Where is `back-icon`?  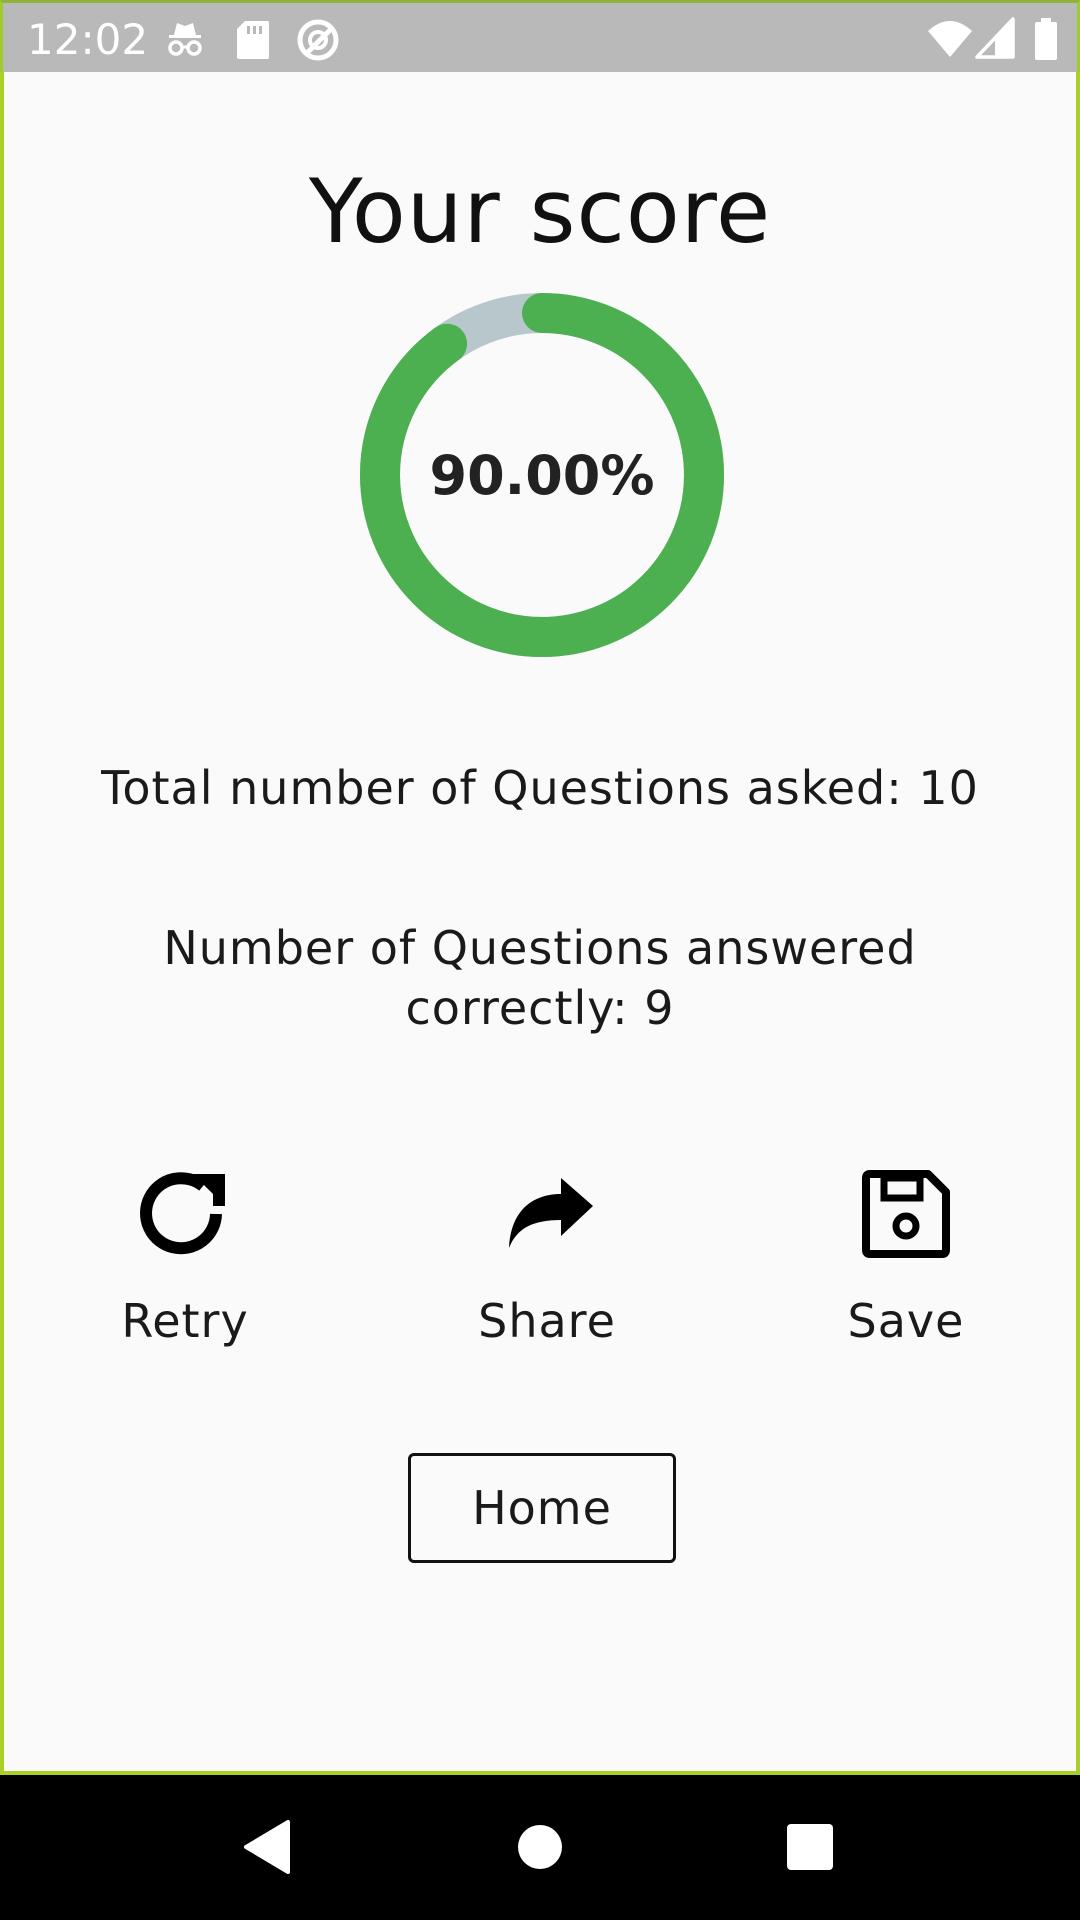 back-icon is located at coordinates (267, 1847).